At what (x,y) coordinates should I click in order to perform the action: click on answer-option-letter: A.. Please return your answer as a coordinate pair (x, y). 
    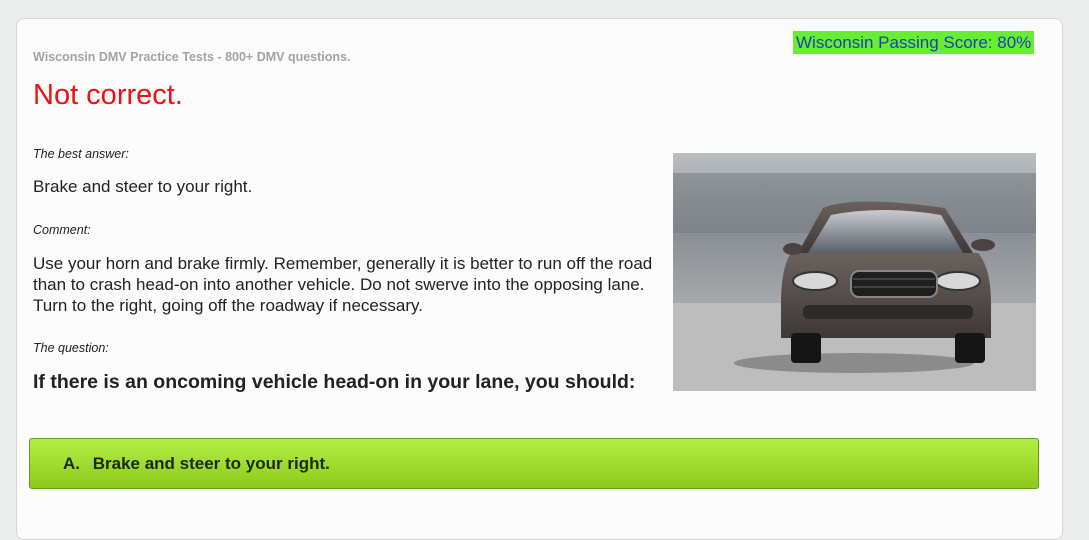
    Looking at the image, I should click on (71, 463).